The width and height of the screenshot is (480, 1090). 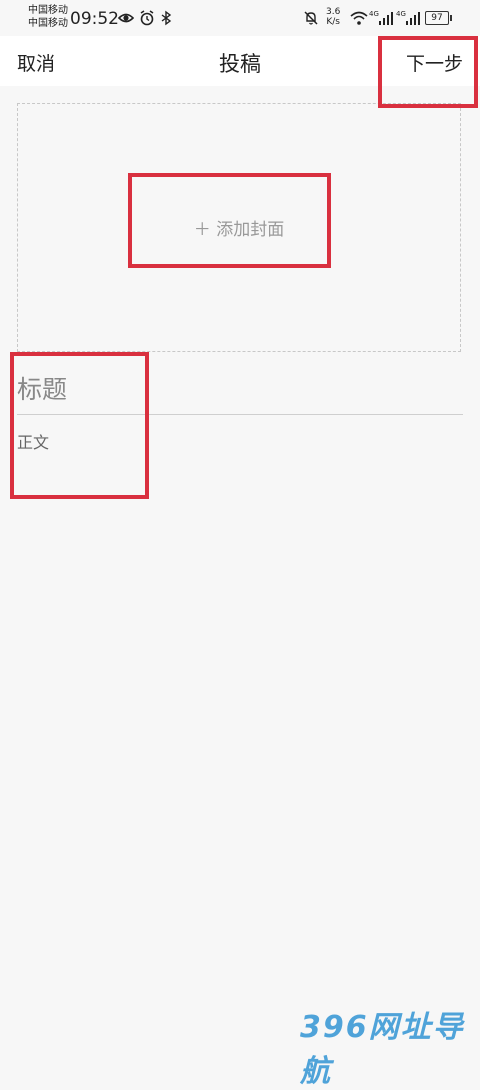 What do you see at coordinates (79, 425) in the screenshot?
I see `highlight-title-body` at bounding box center [79, 425].